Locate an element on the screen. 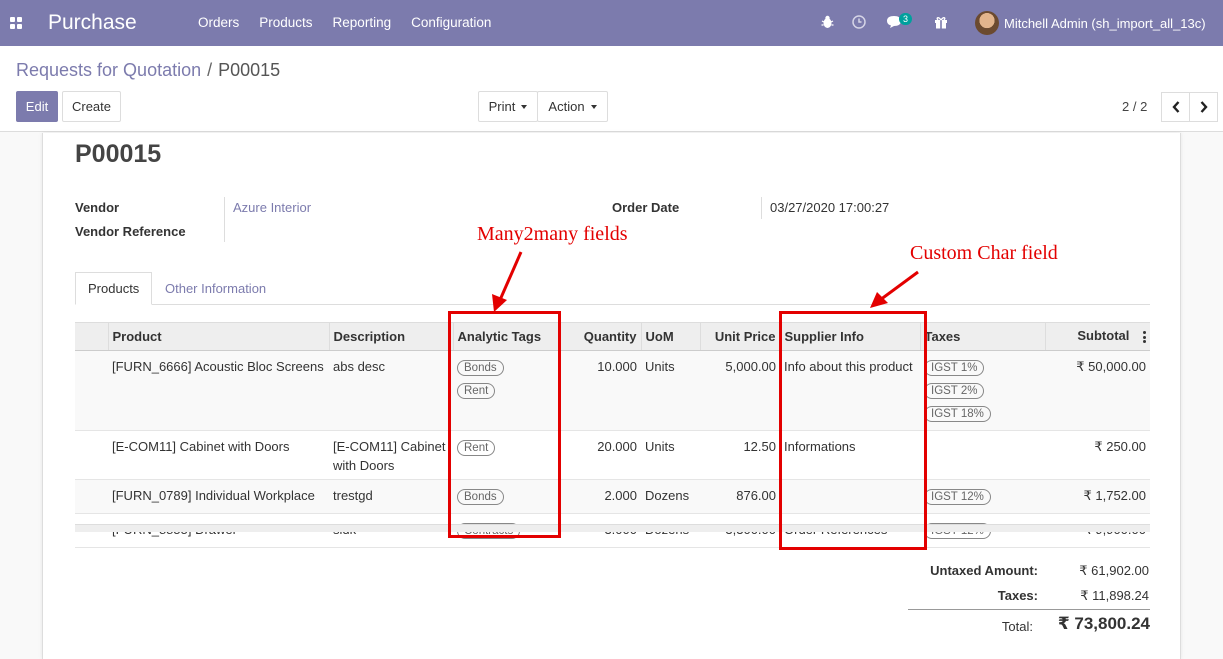  annotation-arrows is located at coordinates (705, 281).